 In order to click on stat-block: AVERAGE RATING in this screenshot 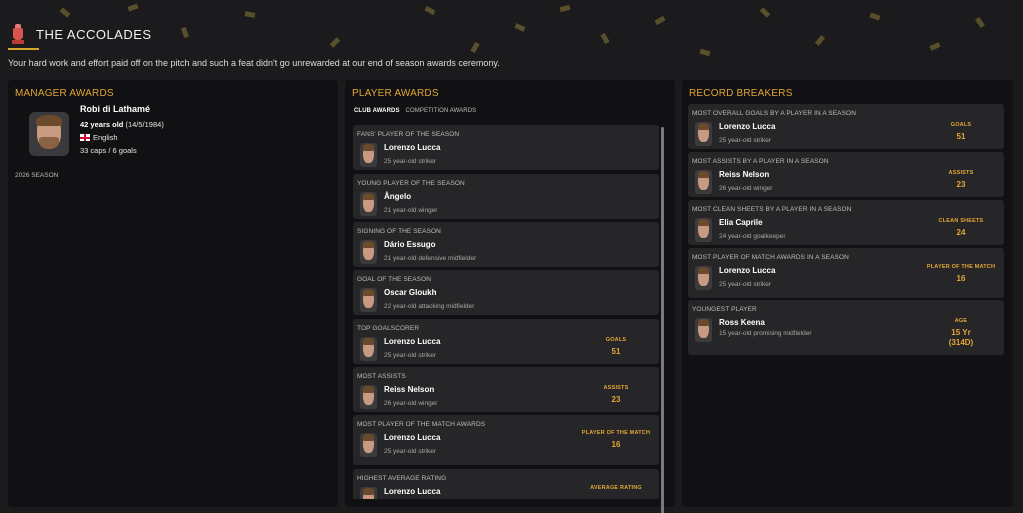, I will do `click(616, 490)`.